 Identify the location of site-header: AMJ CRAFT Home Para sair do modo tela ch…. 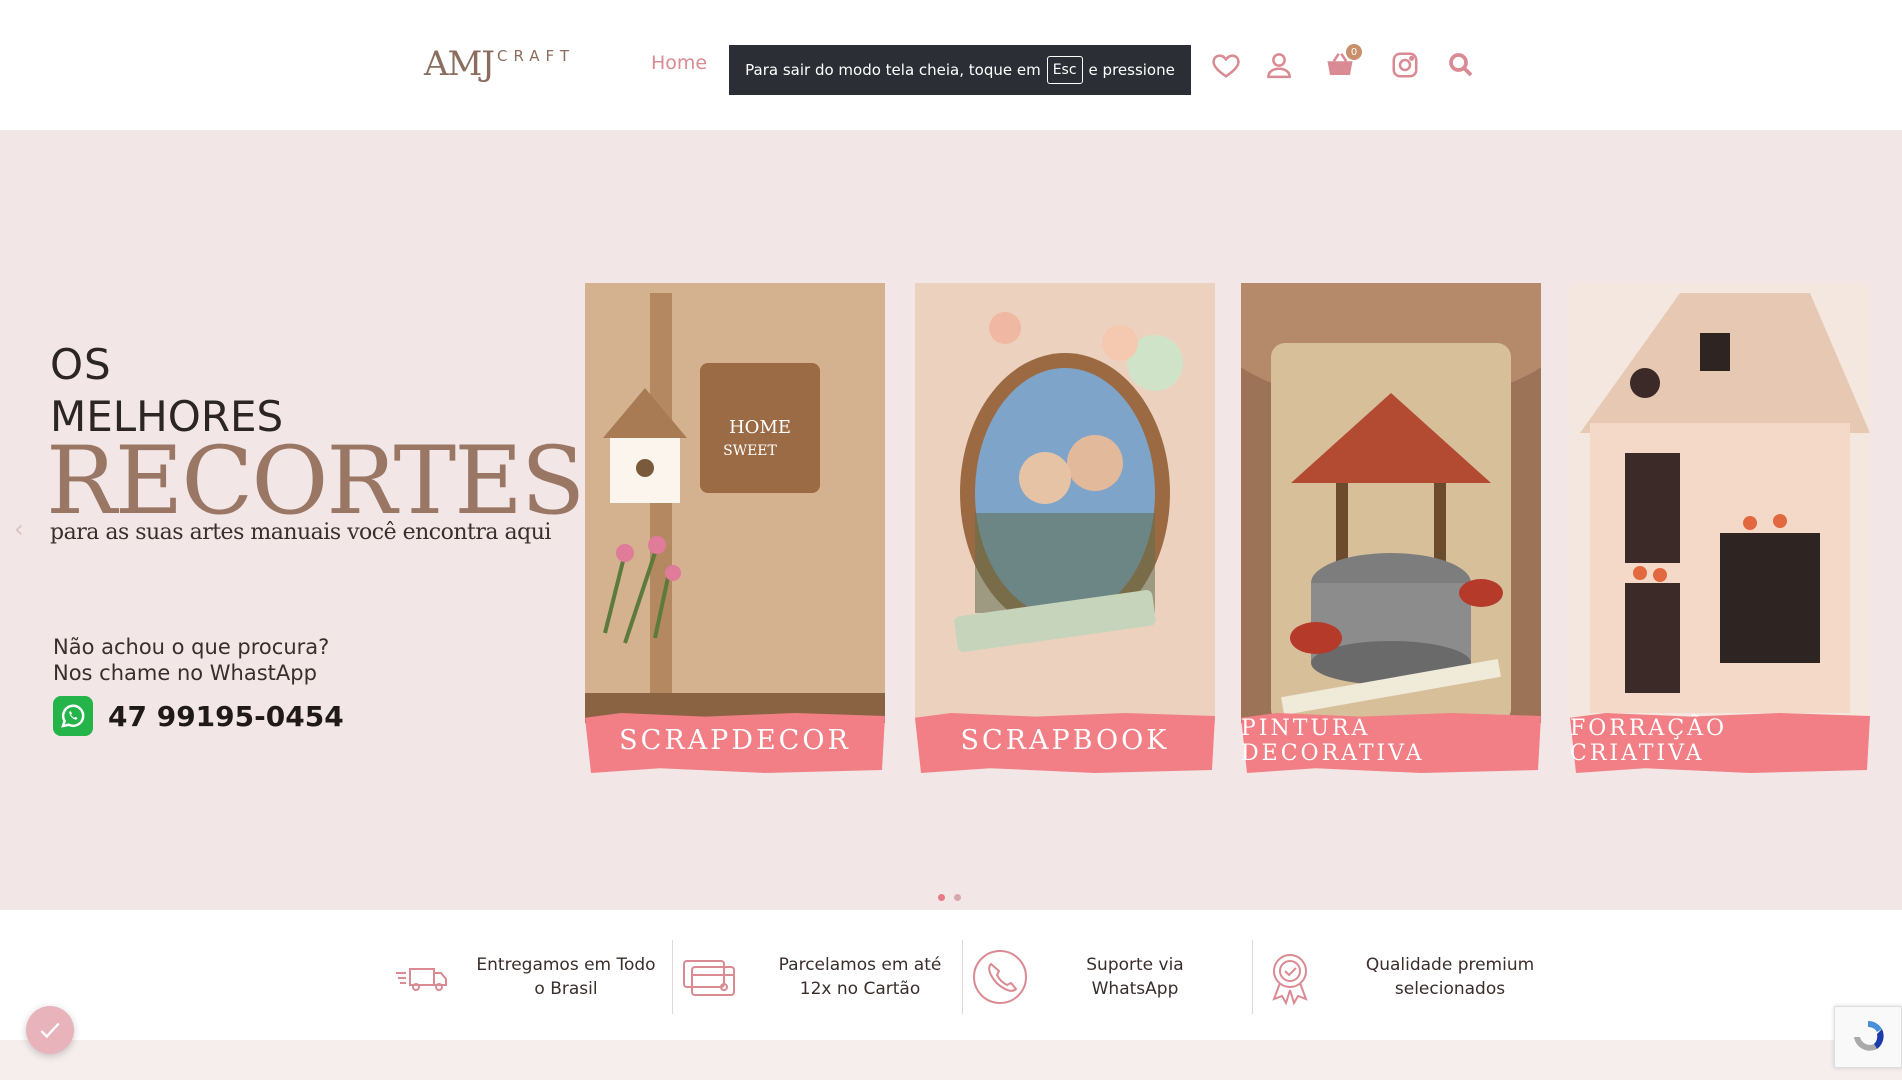
(951, 65).